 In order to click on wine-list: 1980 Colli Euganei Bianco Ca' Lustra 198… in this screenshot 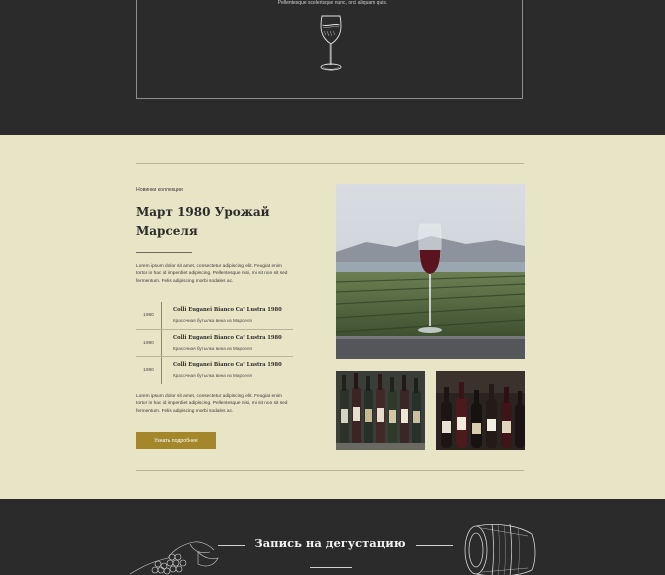, I will do `click(214, 343)`.